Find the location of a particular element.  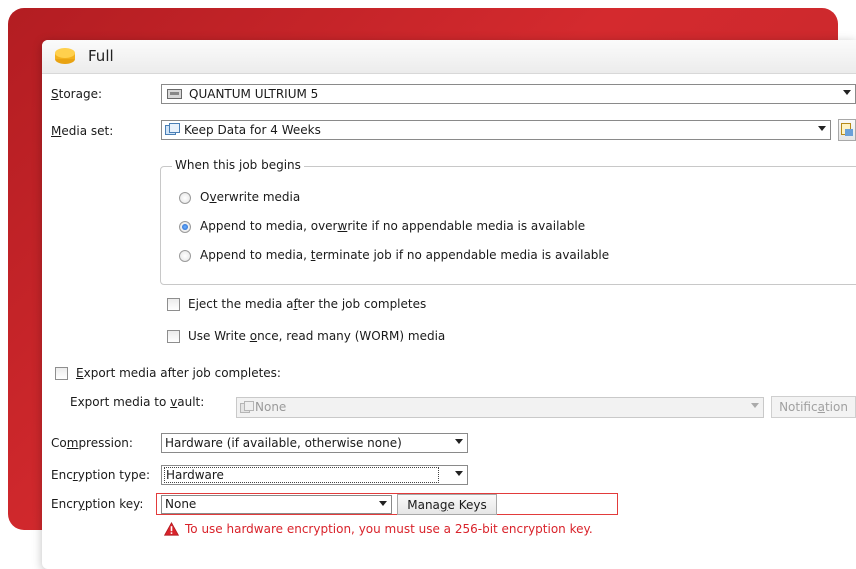

encryption-key-dropdown: None is located at coordinates (276, 504).